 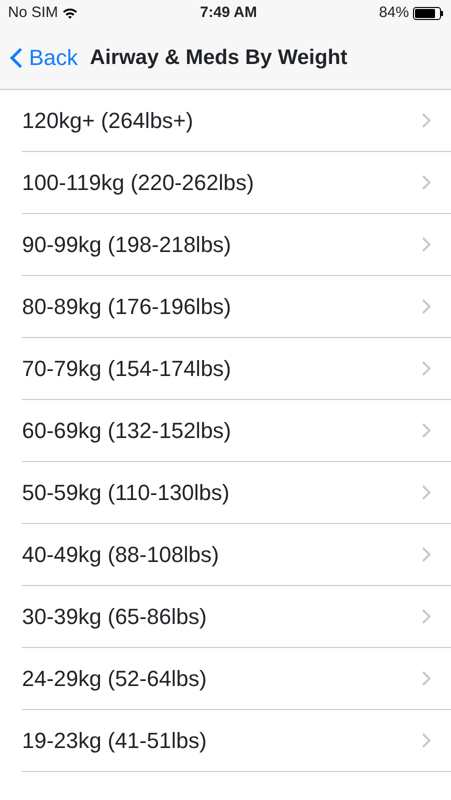 I want to click on screen-title: Airway & Meds By Weight, so click(x=219, y=57).